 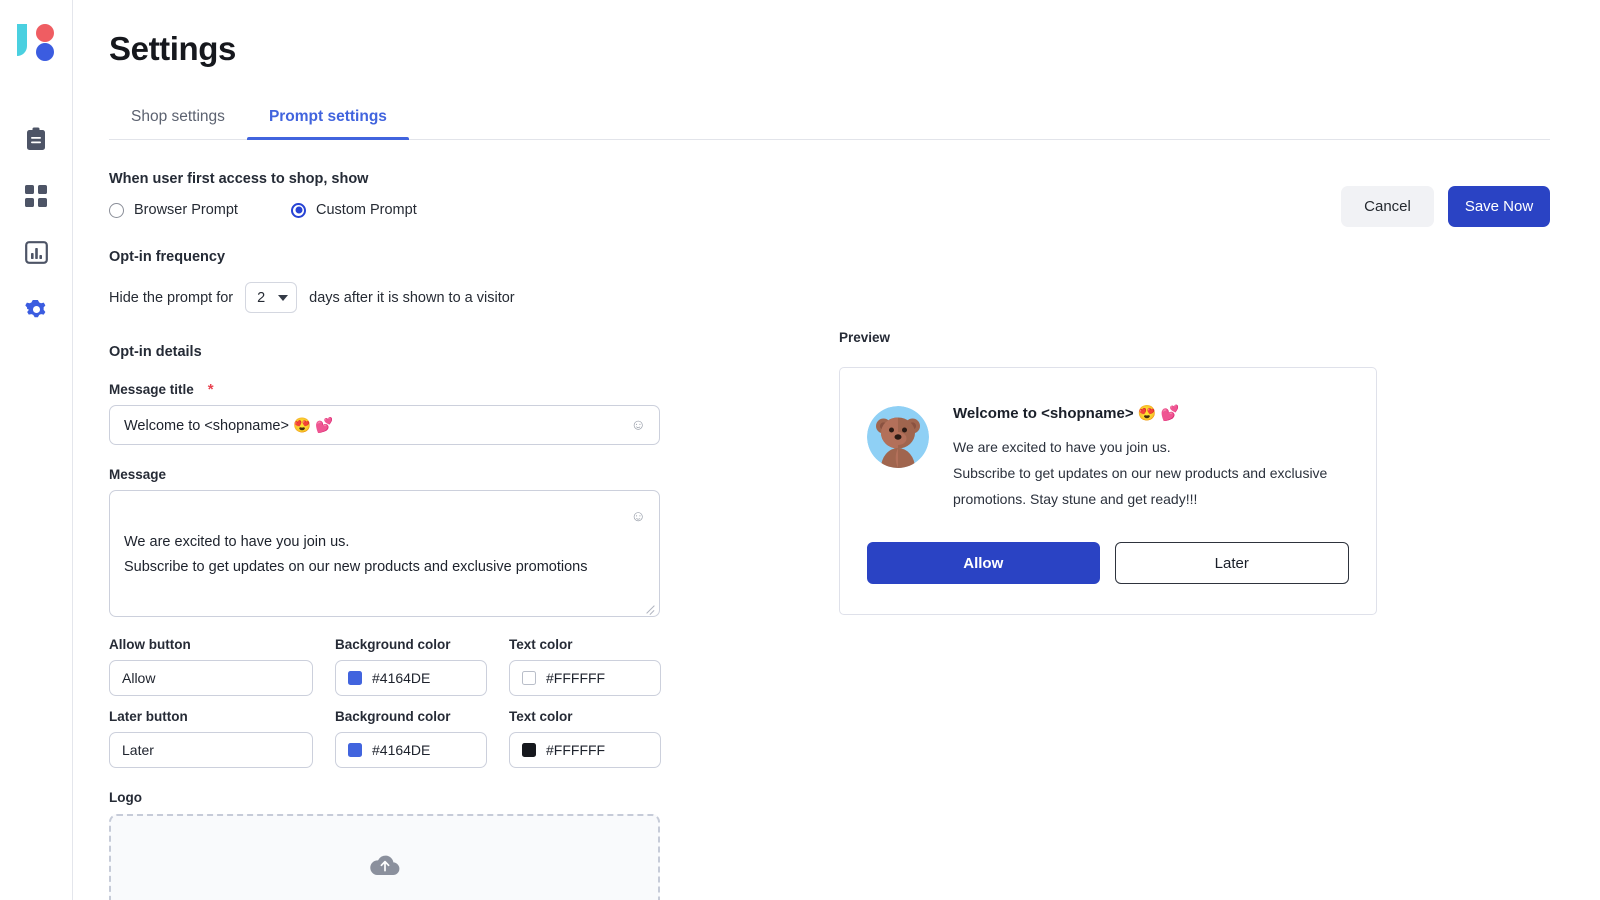 I want to click on cloud-upload-icon, so click(x=384, y=868).